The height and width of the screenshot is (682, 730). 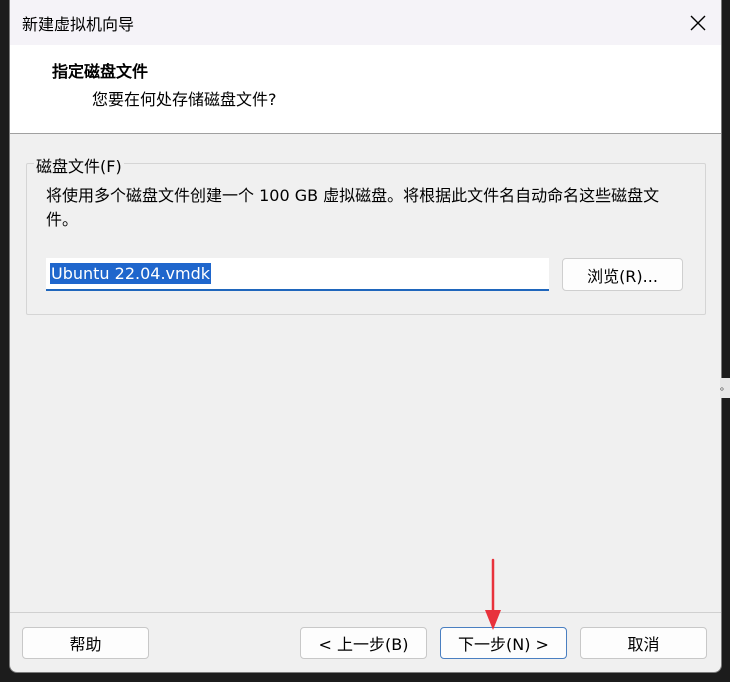 What do you see at coordinates (363, 643) in the screenshot?
I see `back-button: < 上一步(B)` at bounding box center [363, 643].